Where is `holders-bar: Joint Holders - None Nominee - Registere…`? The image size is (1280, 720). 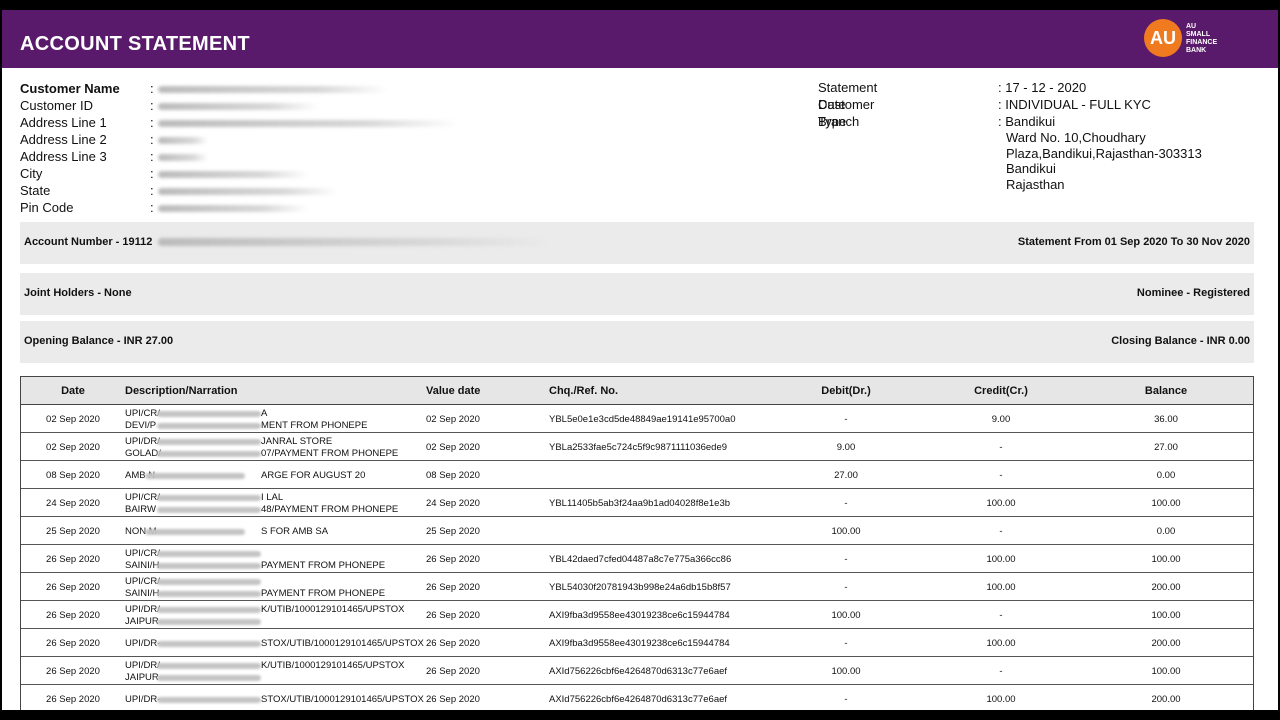
holders-bar: Joint Holders - None Nominee - Registere… is located at coordinates (637, 294).